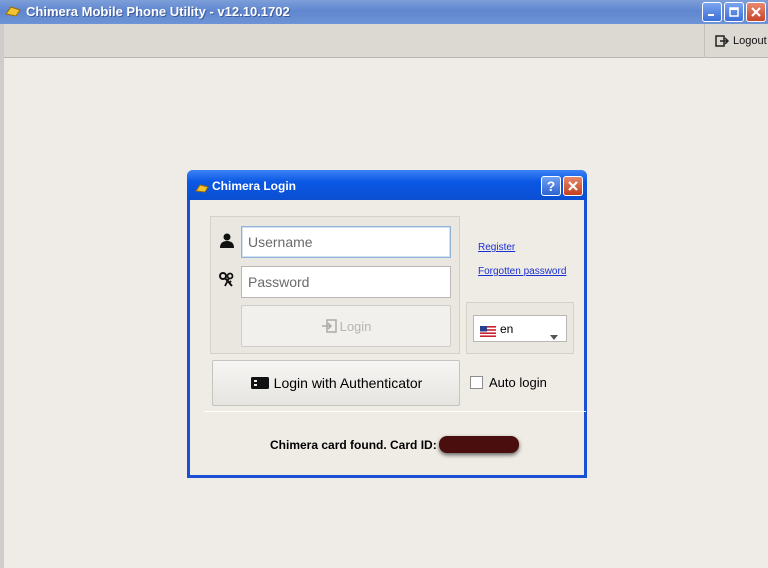 The height and width of the screenshot is (568, 768). I want to click on maximize-icon, so click(734, 12).